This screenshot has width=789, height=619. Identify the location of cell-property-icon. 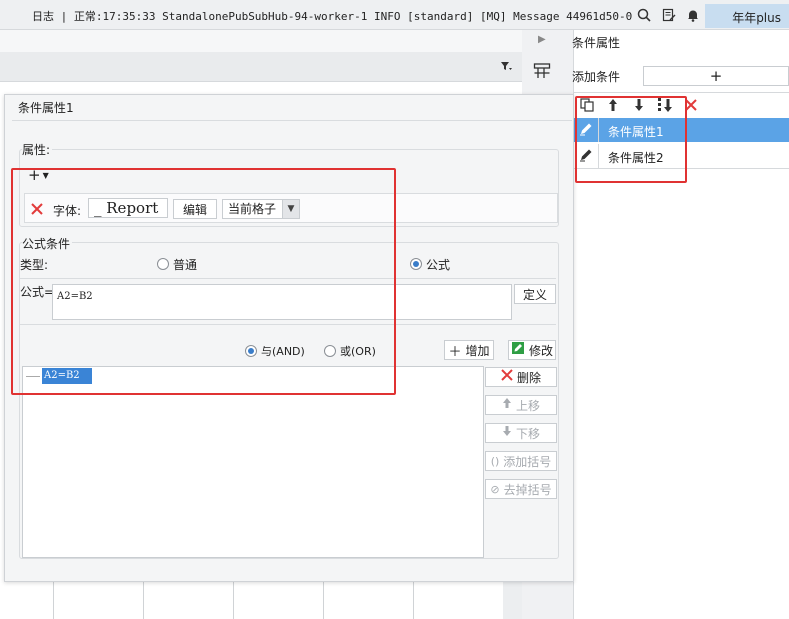
(542, 71).